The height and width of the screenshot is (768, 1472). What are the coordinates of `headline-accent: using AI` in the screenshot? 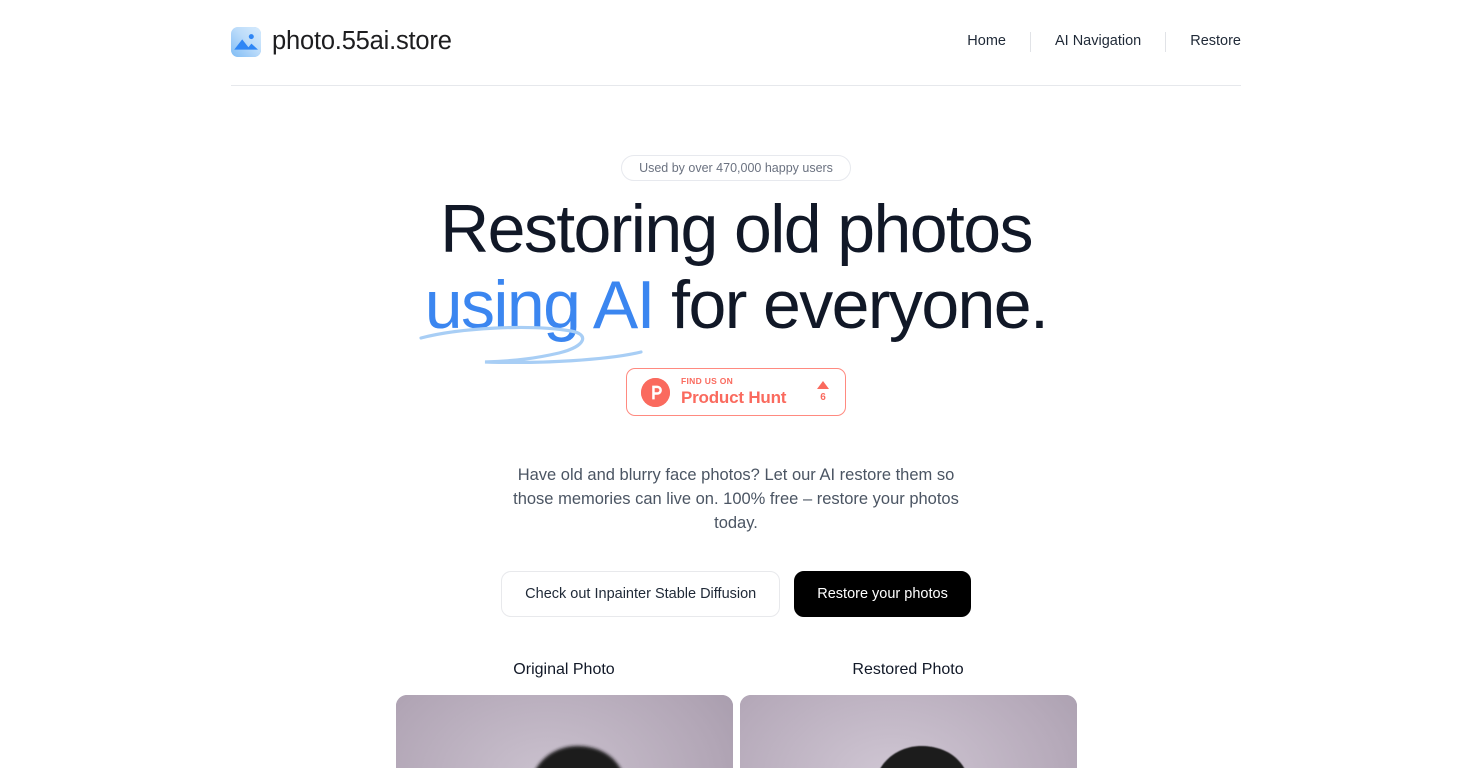 It's located at (537, 317).